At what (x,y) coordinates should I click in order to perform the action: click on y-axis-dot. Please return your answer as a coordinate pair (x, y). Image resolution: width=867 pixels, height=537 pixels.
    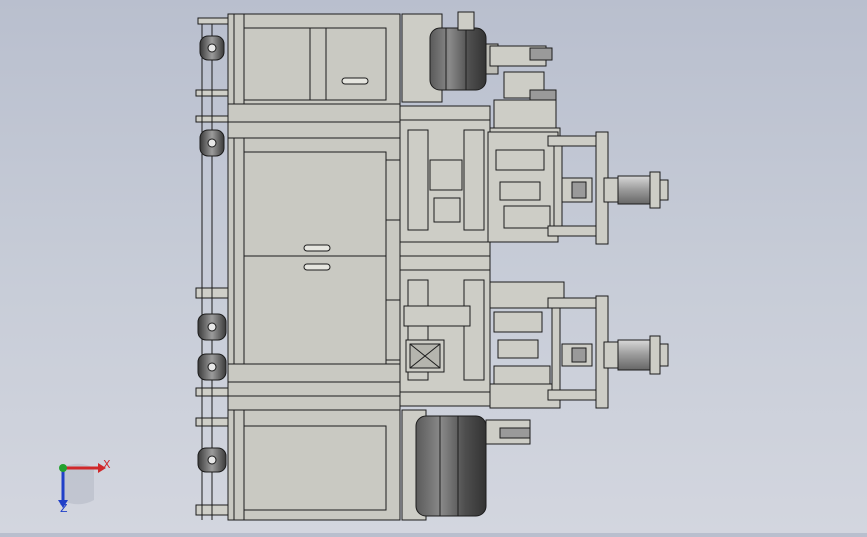
    Looking at the image, I should click on (63, 468).